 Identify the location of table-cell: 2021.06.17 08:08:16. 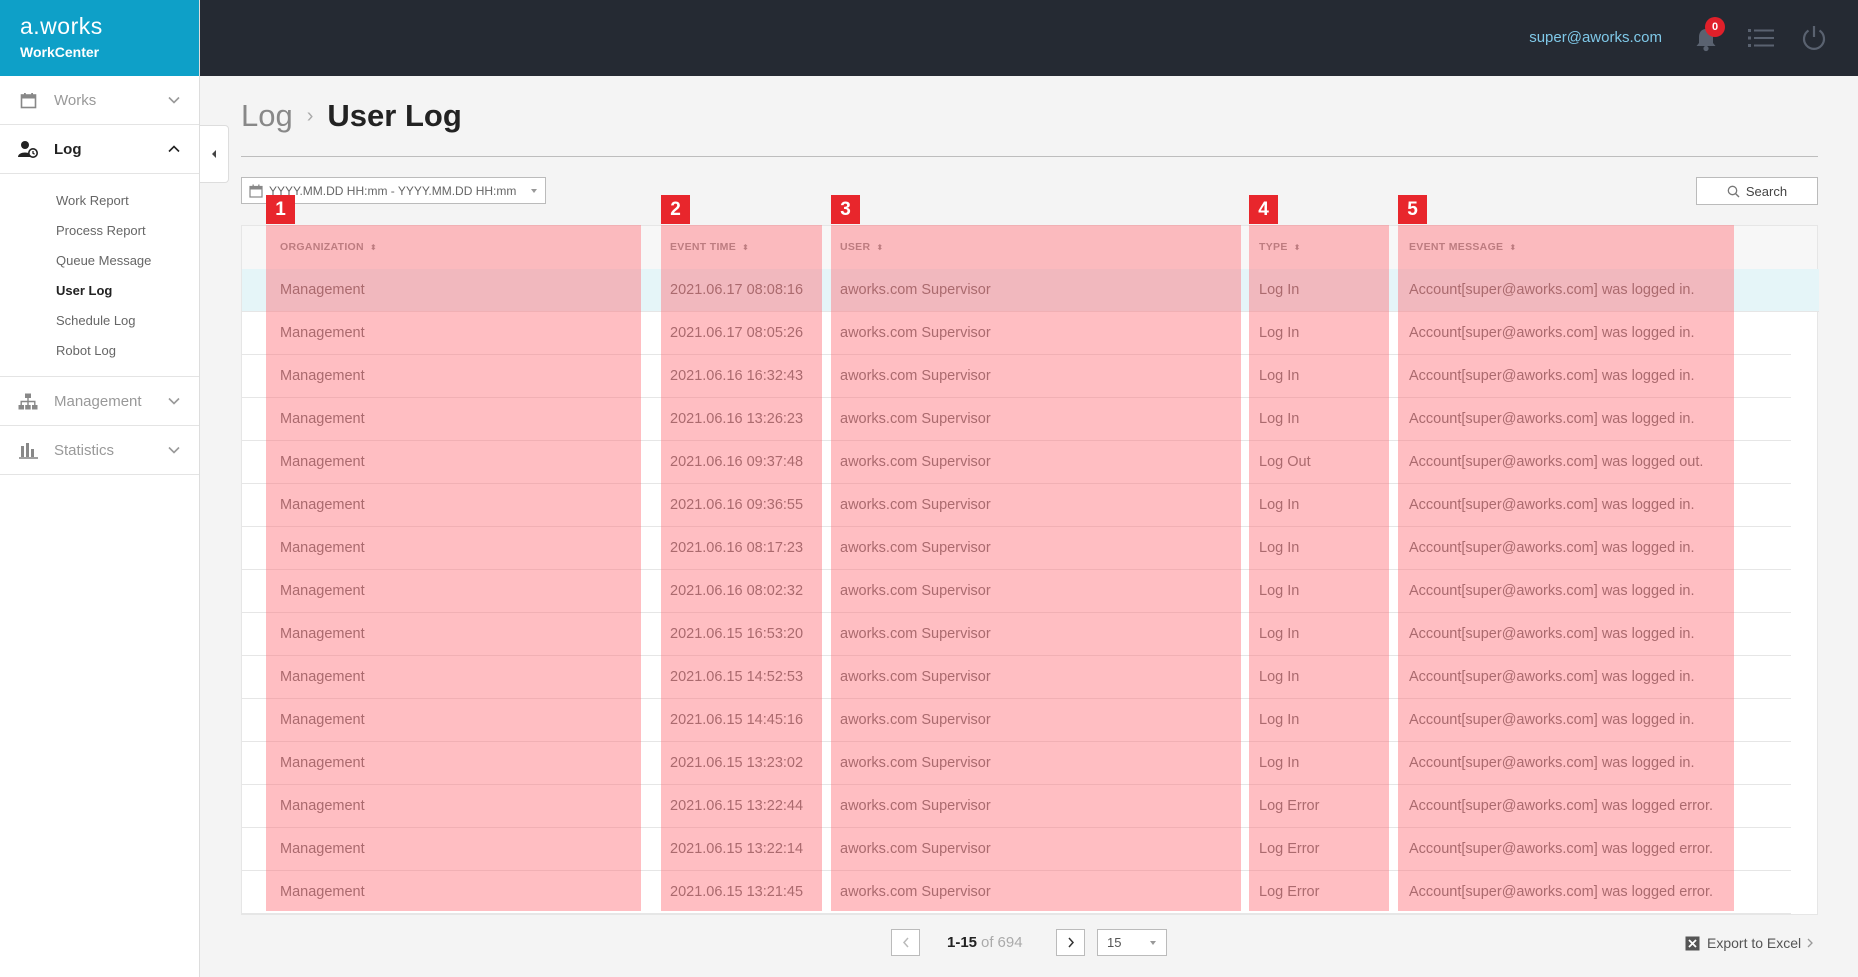
(737, 290).